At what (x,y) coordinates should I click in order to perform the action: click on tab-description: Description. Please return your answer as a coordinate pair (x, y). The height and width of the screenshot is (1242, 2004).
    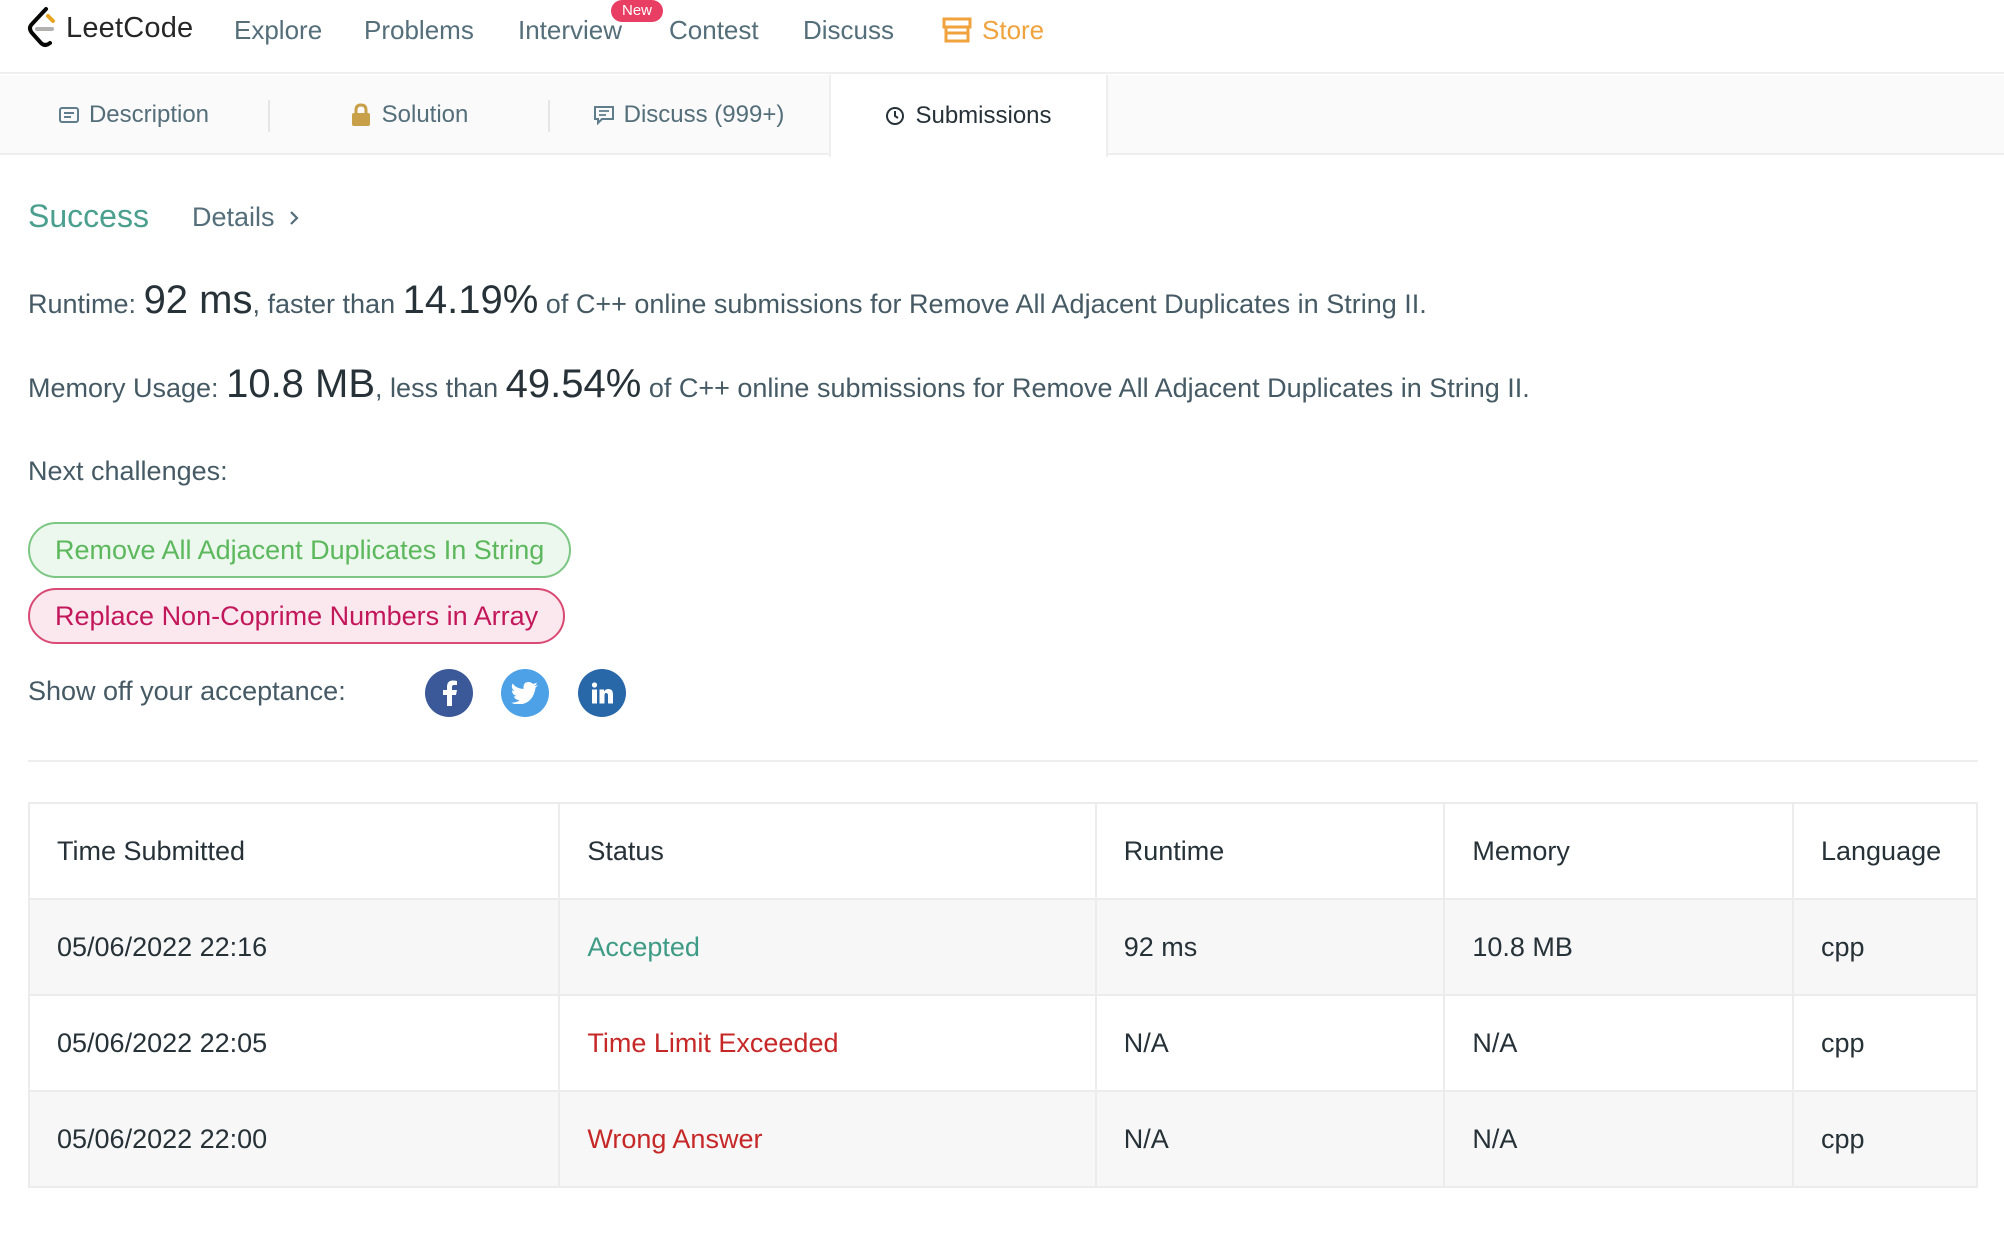
    Looking at the image, I should click on (134, 115).